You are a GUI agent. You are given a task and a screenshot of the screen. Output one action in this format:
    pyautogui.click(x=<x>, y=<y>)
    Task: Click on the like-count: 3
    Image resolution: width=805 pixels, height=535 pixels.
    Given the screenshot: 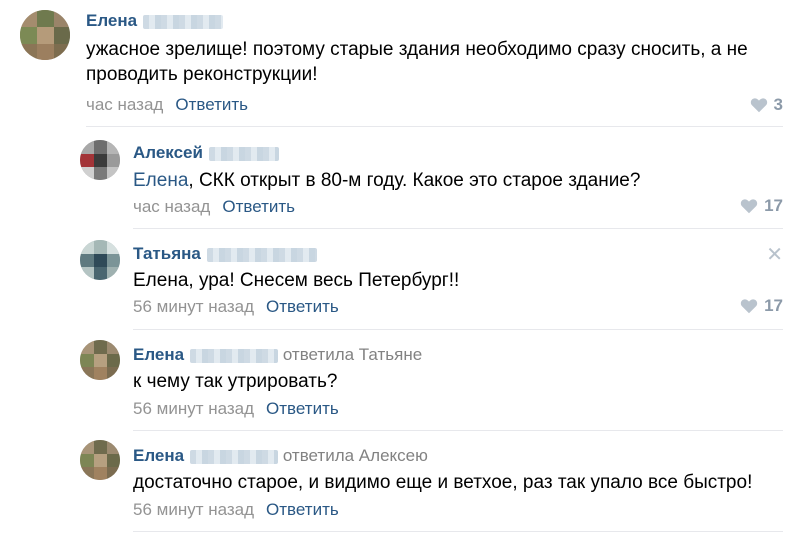 What is the action you would take?
    pyautogui.click(x=778, y=104)
    